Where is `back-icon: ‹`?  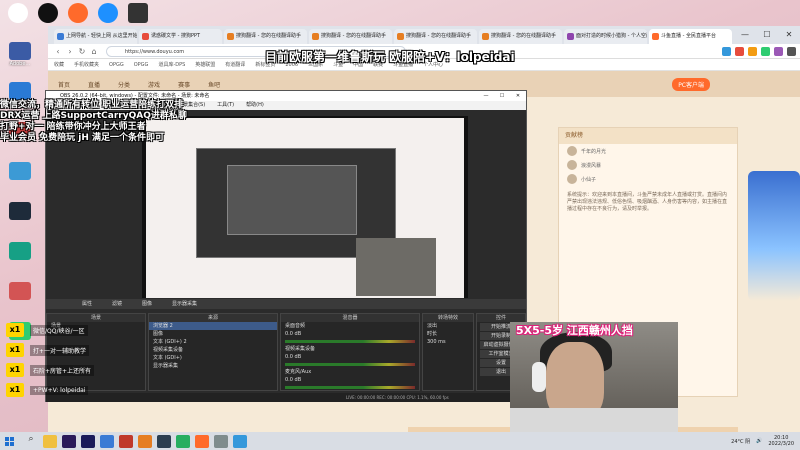
back-icon: ‹ is located at coordinates (58, 51).